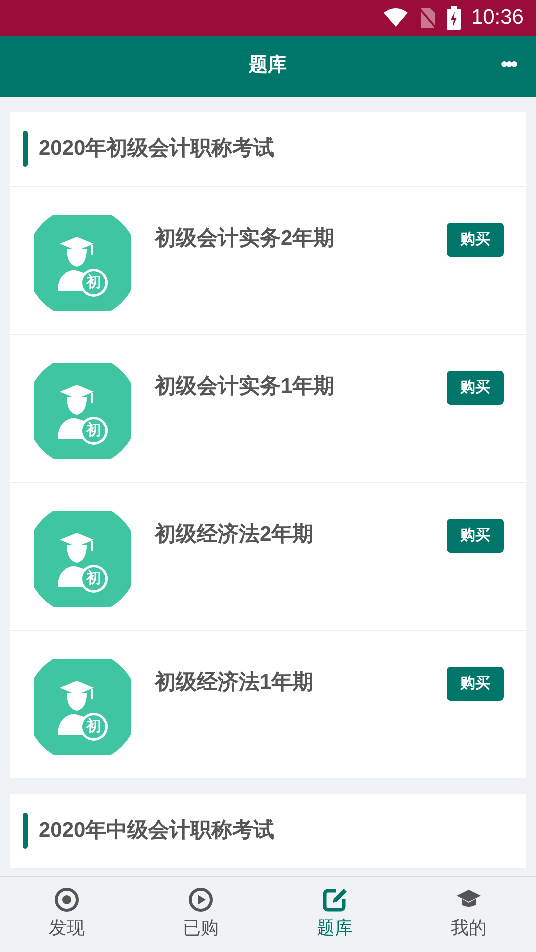 This screenshot has width=536, height=952. Describe the element at coordinates (245, 387) in the screenshot. I see `course-name: 初级会计实务1年期` at that location.